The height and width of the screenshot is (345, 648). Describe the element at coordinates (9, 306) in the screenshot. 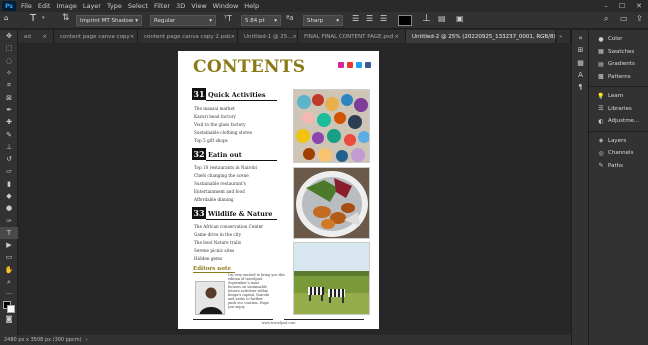

I see `color-swatches-icon` at that location.